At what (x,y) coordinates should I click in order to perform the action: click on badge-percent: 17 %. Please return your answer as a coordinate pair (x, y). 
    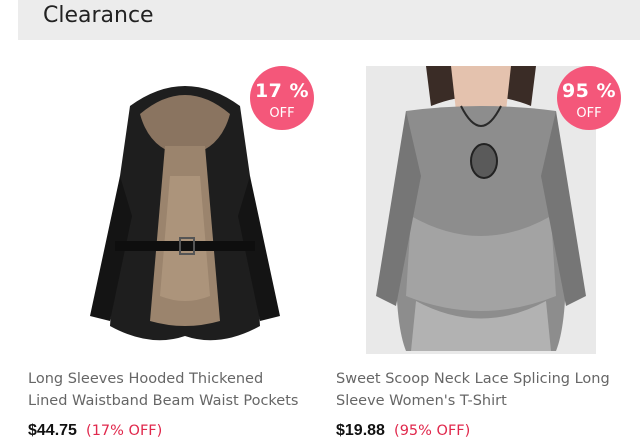
    Looking at the image, I should click on (282, 91).